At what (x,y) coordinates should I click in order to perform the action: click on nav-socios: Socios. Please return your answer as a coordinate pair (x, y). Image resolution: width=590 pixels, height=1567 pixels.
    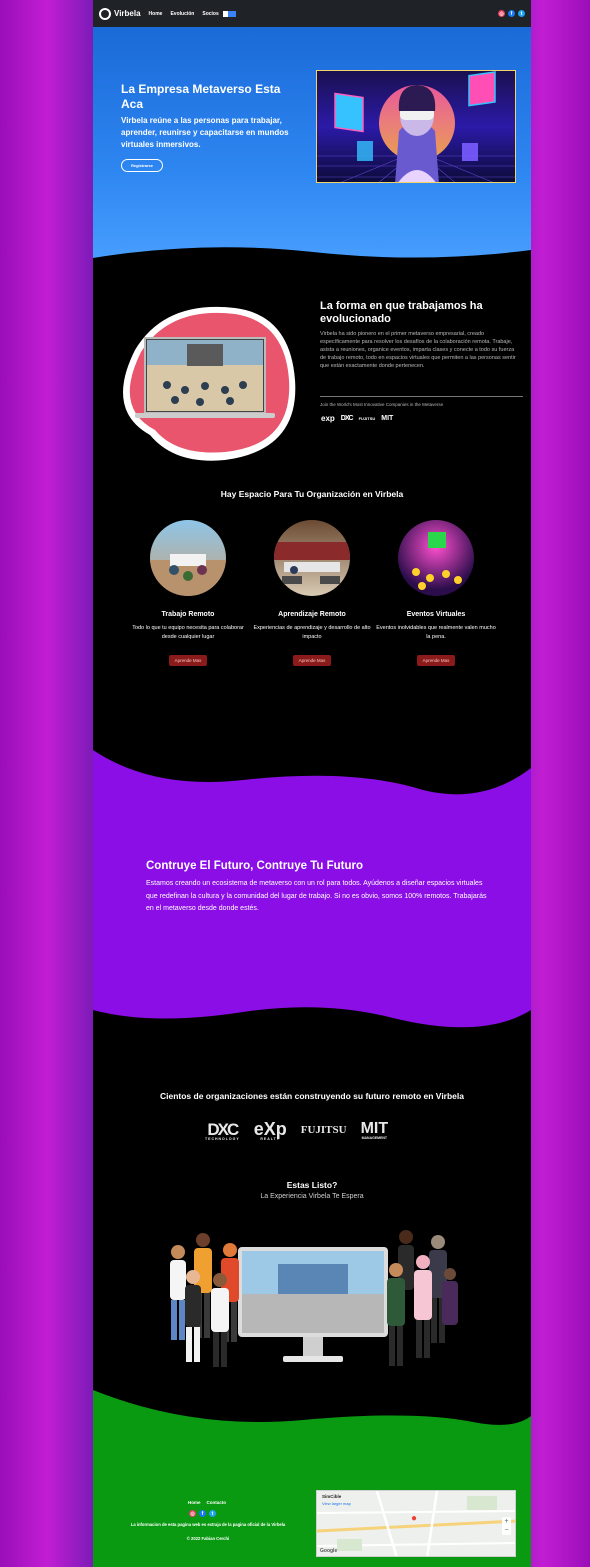
    Looking at the image, I should click on (210, 14).